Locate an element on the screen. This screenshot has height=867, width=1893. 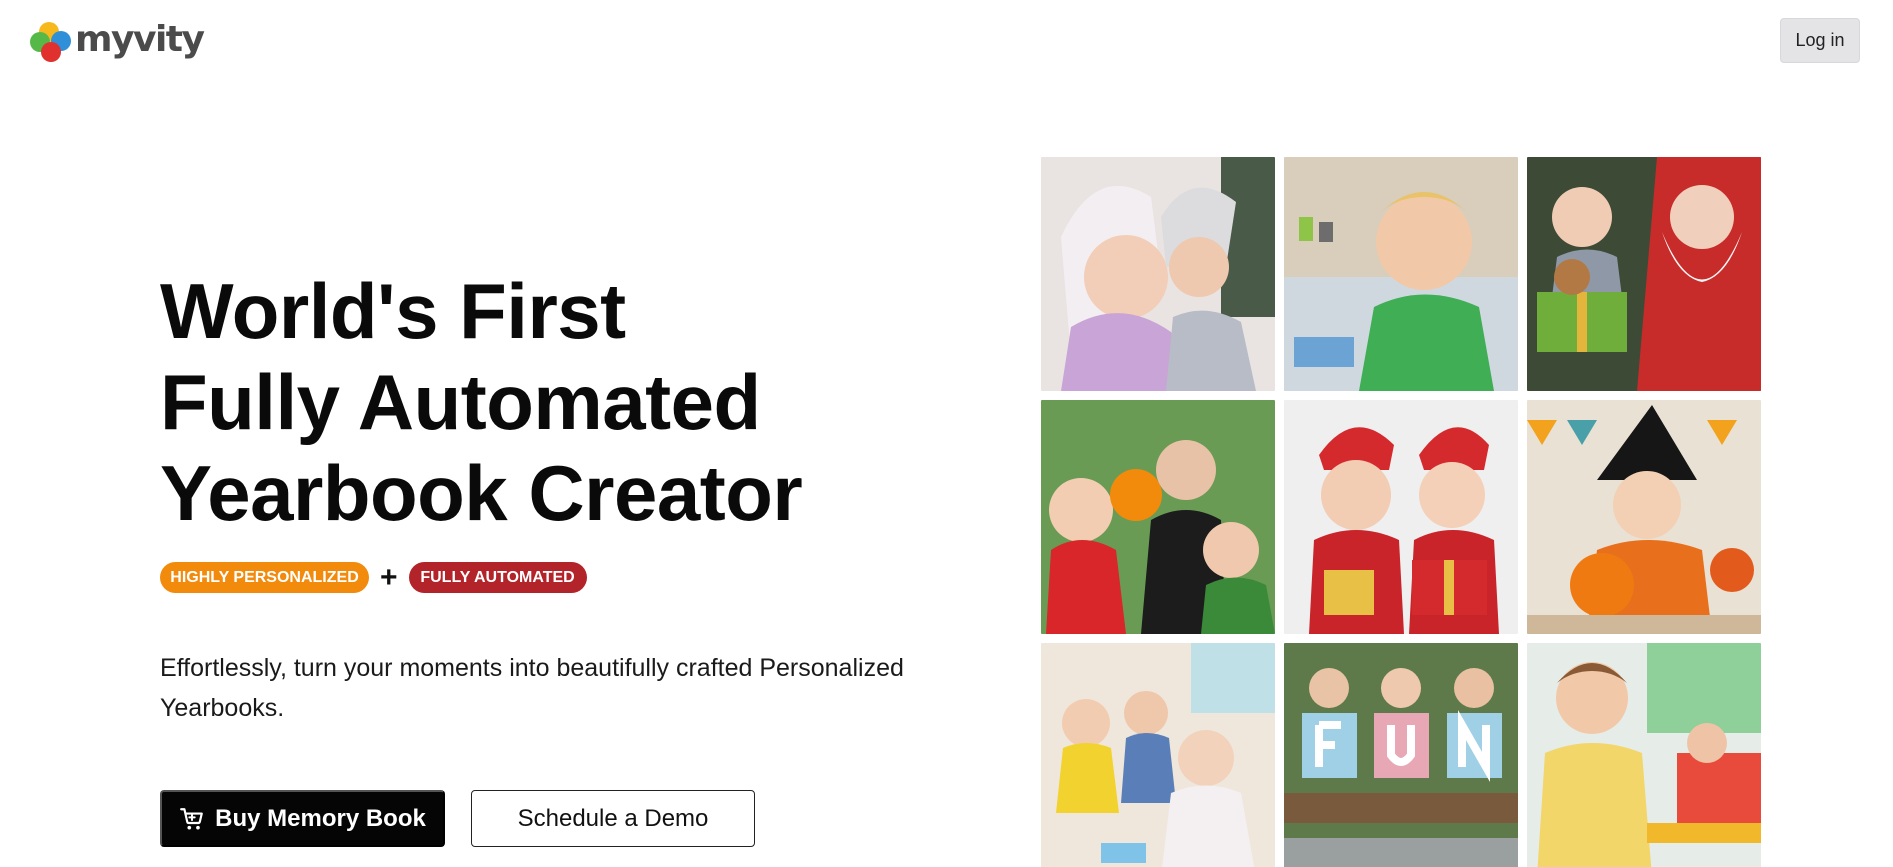
shopping-cart-icon is located at coordinates (191, 818).